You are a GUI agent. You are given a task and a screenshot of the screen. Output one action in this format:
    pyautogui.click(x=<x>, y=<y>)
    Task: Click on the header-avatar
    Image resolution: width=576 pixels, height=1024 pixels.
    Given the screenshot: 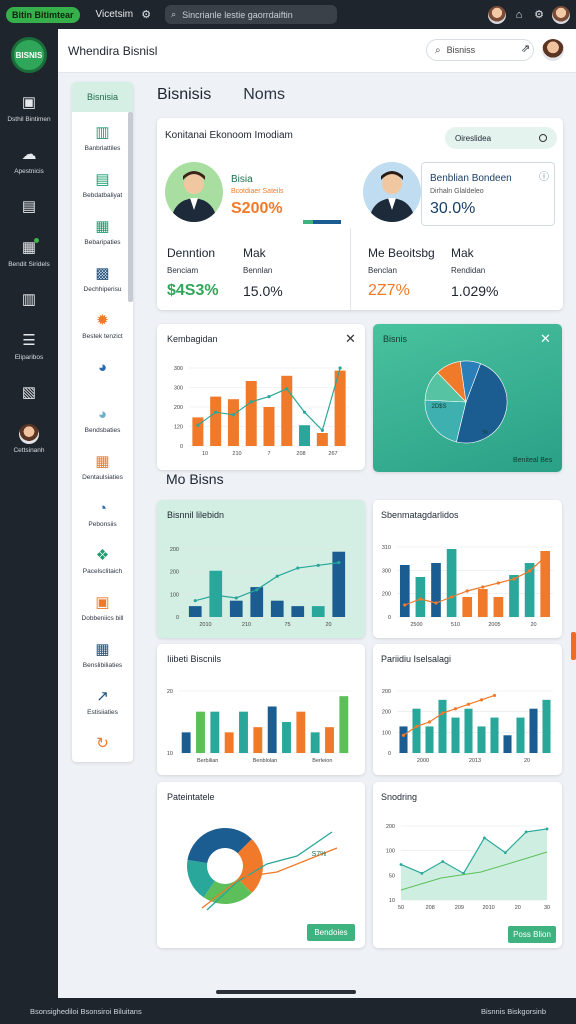 What is the action you would take?
    pyautogui.click(x=553, y=50)
    